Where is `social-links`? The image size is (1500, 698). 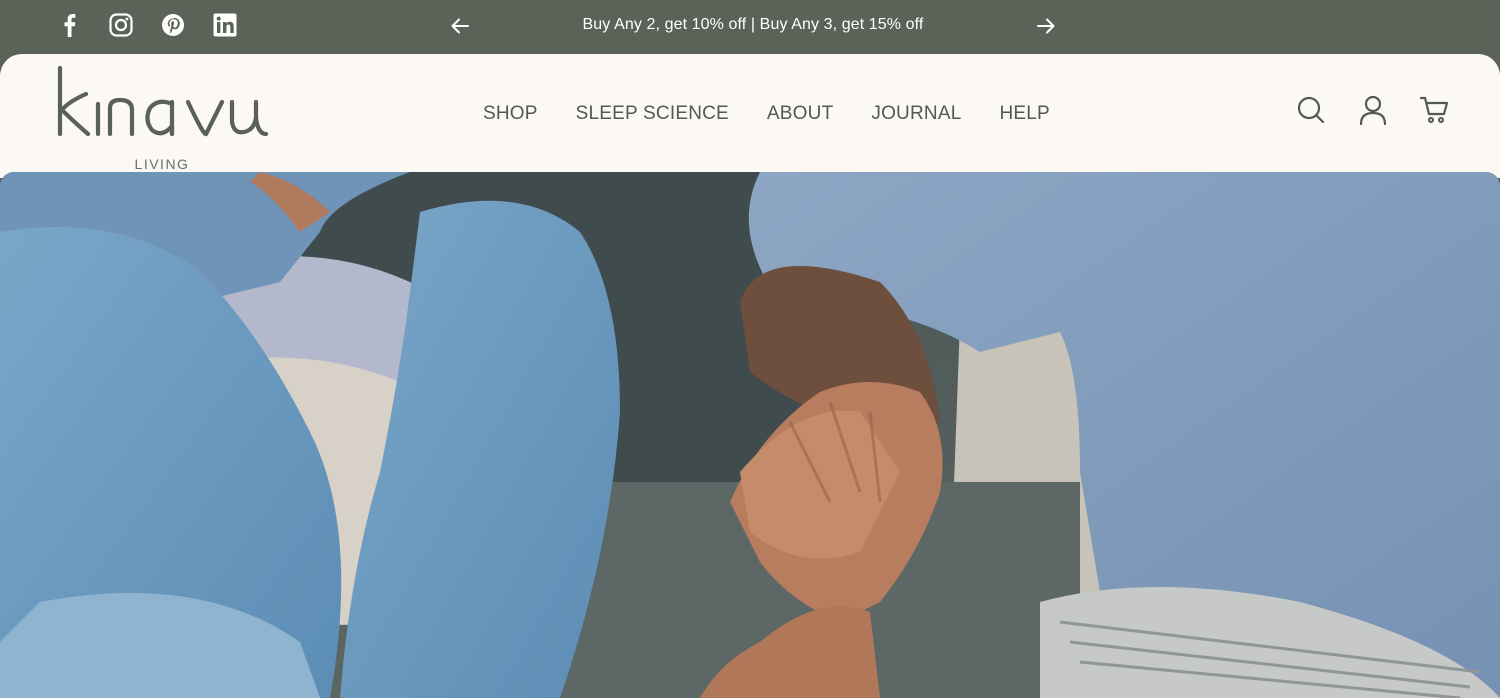 social-links is located at coordinates (147, 25).